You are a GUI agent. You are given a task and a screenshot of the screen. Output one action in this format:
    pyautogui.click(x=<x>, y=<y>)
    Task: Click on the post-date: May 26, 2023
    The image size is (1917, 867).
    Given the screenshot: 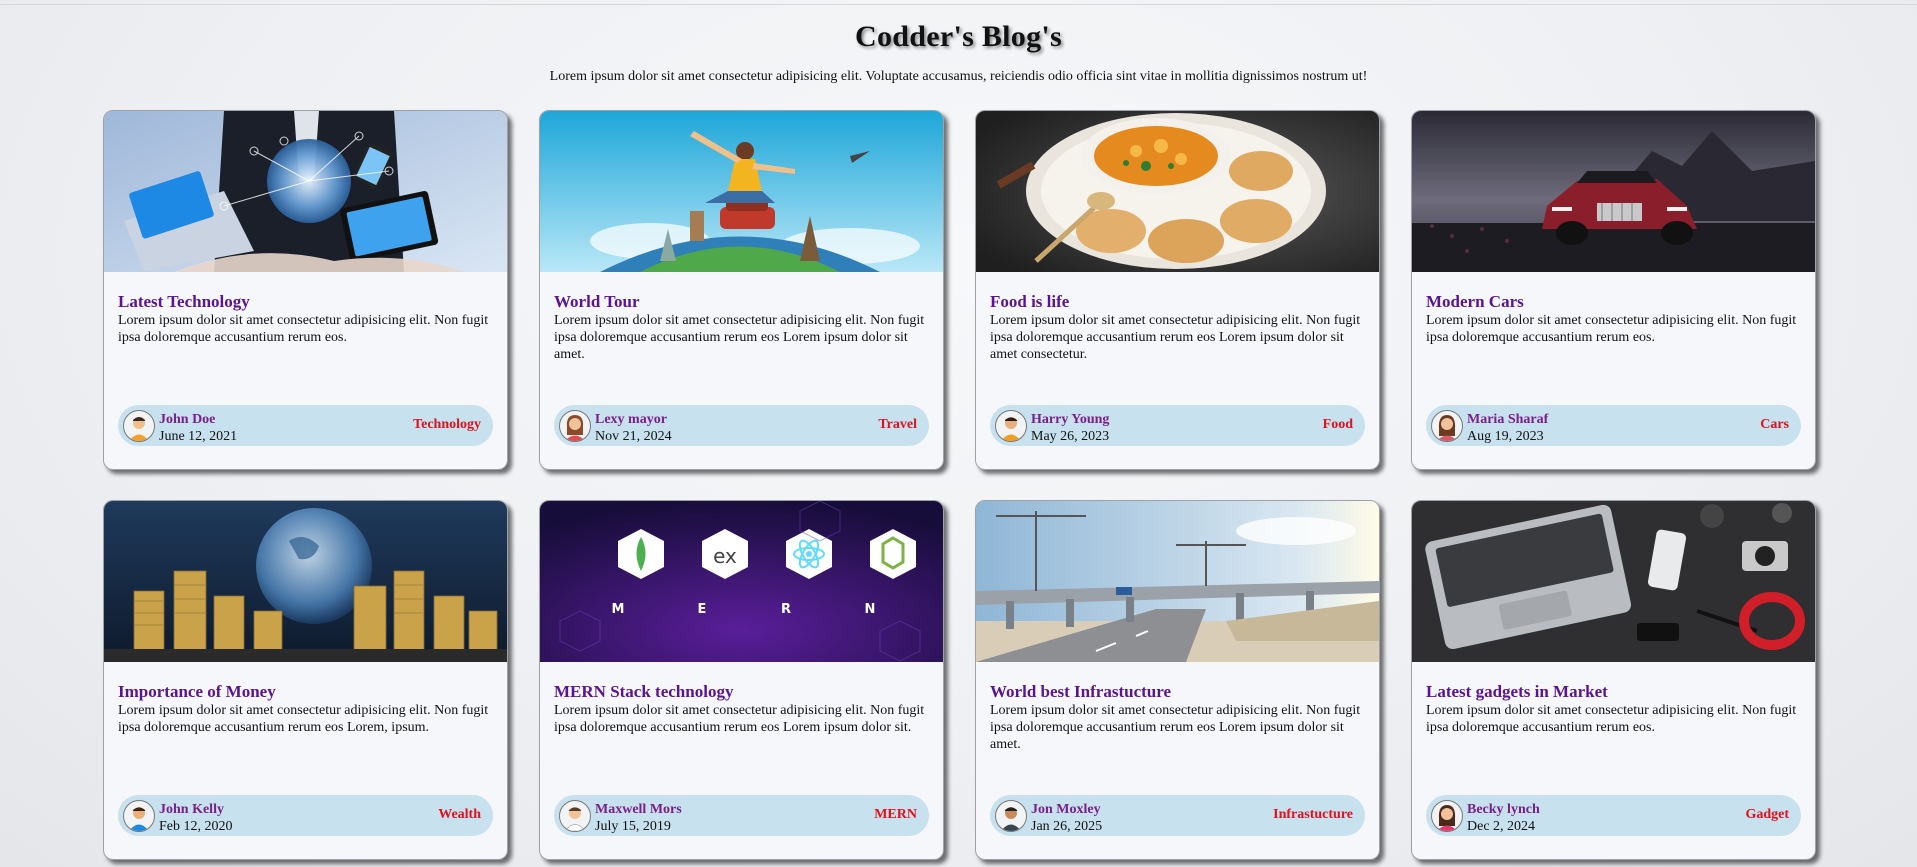 What is the action you would take?
    pyautogui.click(x=1070, y=436)
    